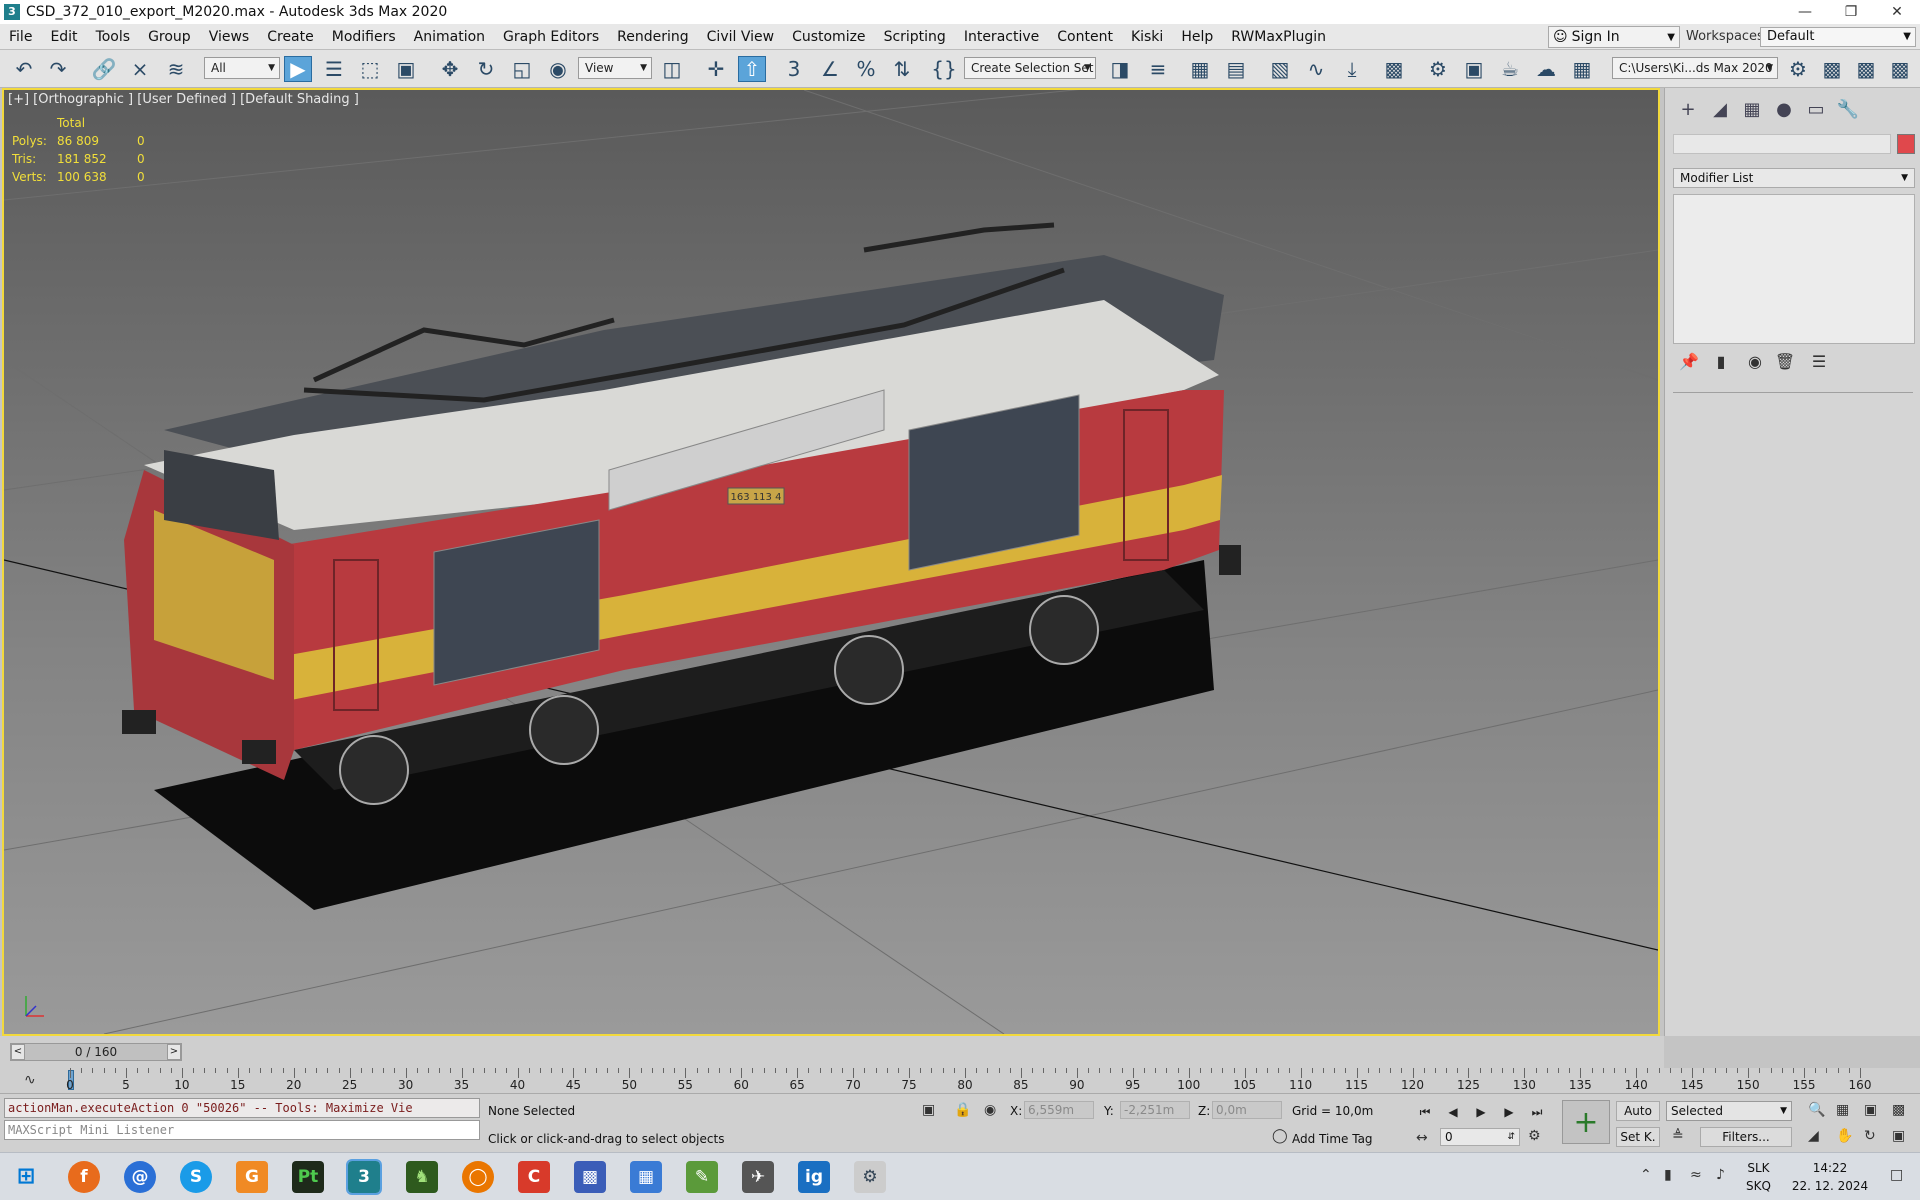  What do you see at coordinates (24, 69) in the screenshot?
I see `undo-icon: ↶` at bounding box center [24, 69].